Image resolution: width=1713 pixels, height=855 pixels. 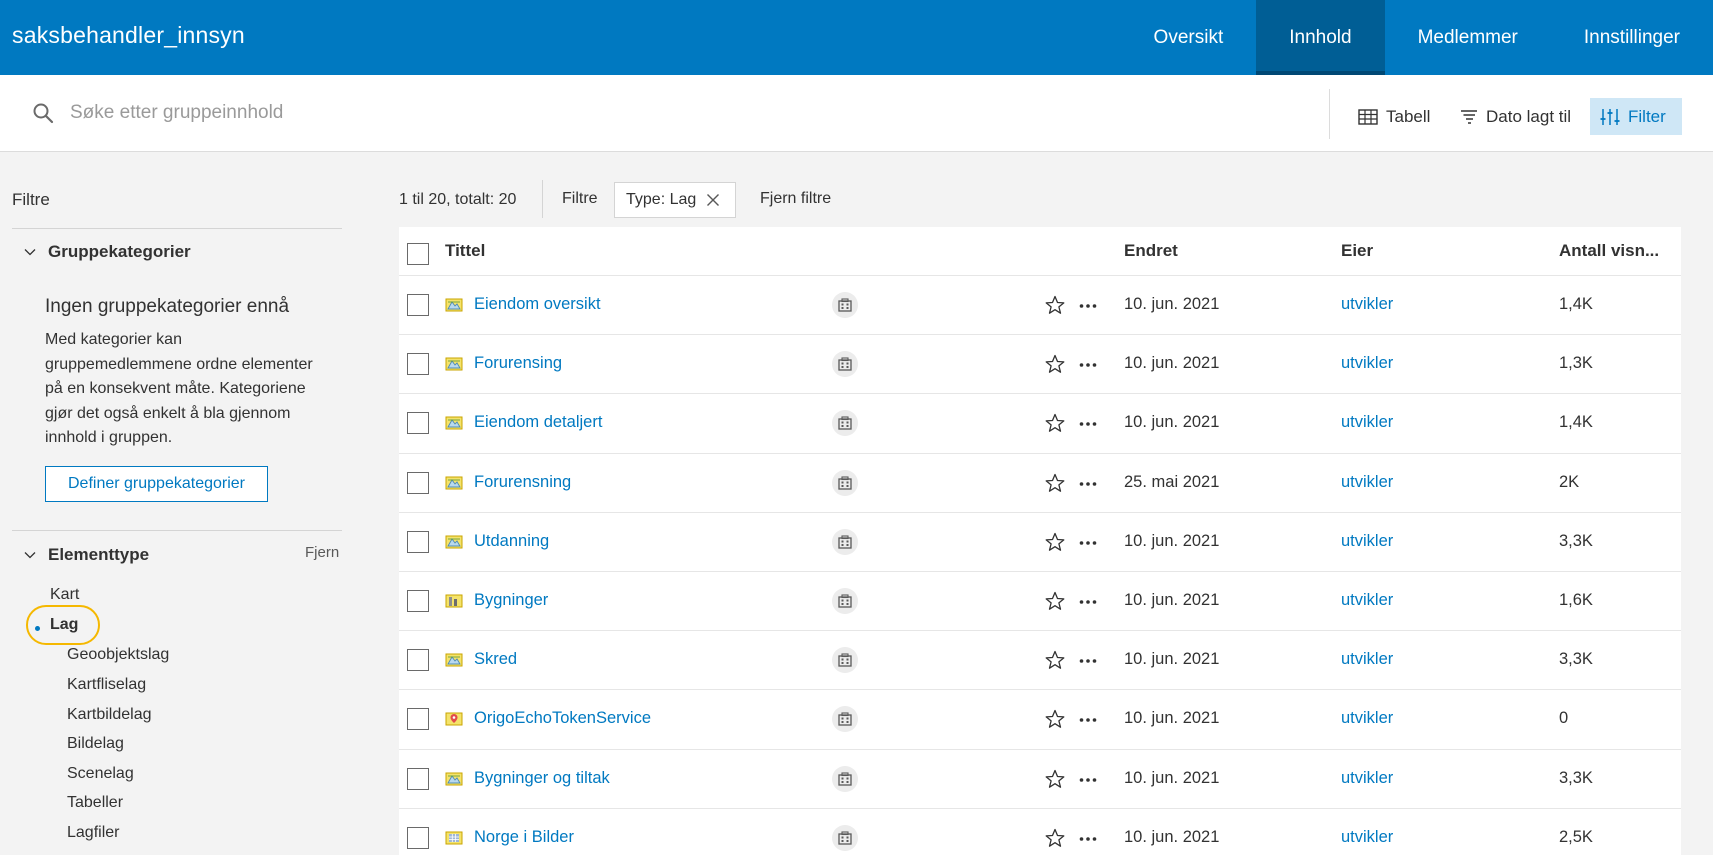 I want to click on item-title-link: Norge i Bilder, so click(x=524, y=837).